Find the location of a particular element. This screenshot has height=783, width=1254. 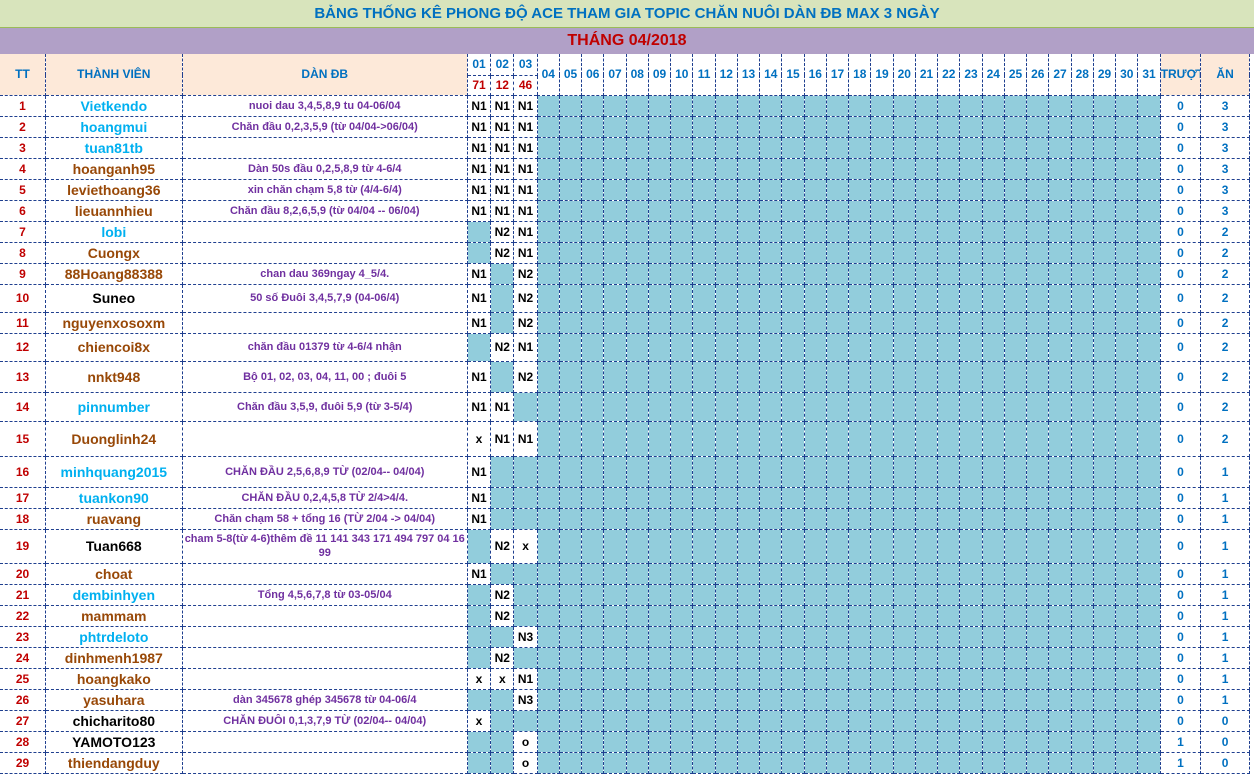

dan-text is located at coordinates (325, 658).